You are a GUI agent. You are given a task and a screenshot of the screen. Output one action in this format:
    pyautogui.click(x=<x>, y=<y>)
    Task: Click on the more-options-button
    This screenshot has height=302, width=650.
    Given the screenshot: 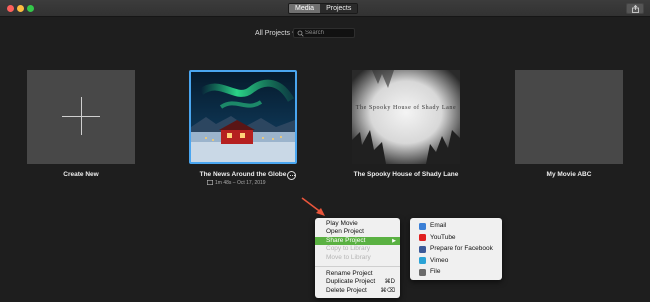 What is the action you would take?
    pyautogui.click(x=291, y=175)
    